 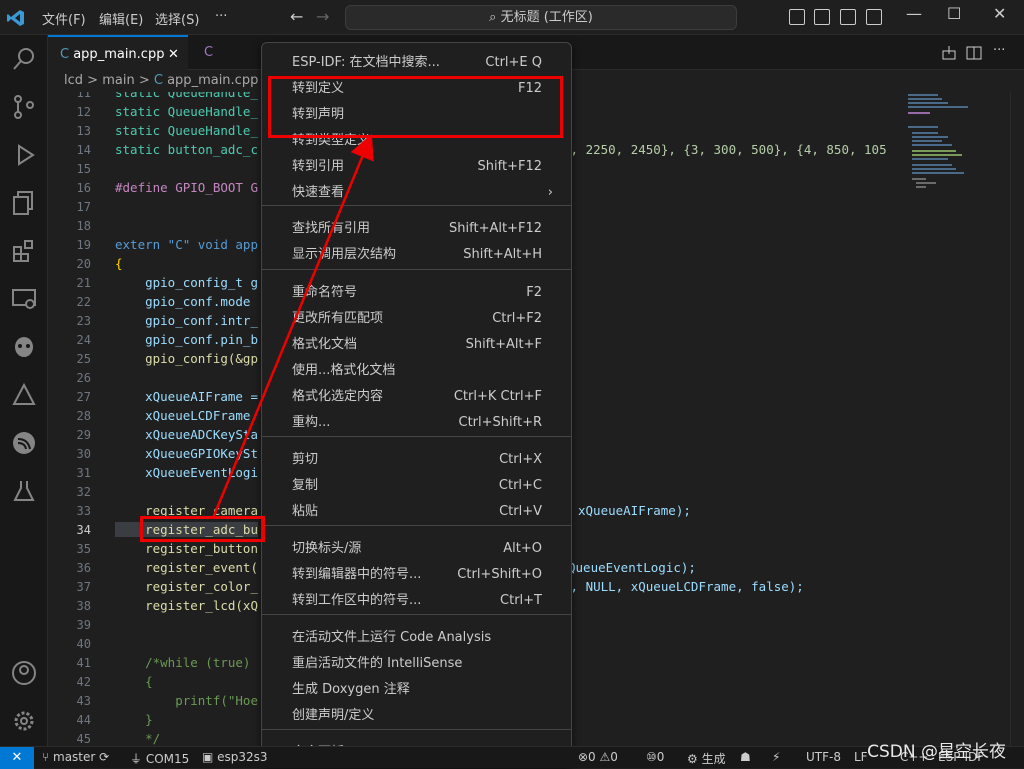 What do you see at coordinates (416, 575) in the screenshot?
I see `menu-item-go-to-symbol-in-editor: 转到编辑器中的符号... Ctrl+Shift+O` at bounding box center [416, 575].